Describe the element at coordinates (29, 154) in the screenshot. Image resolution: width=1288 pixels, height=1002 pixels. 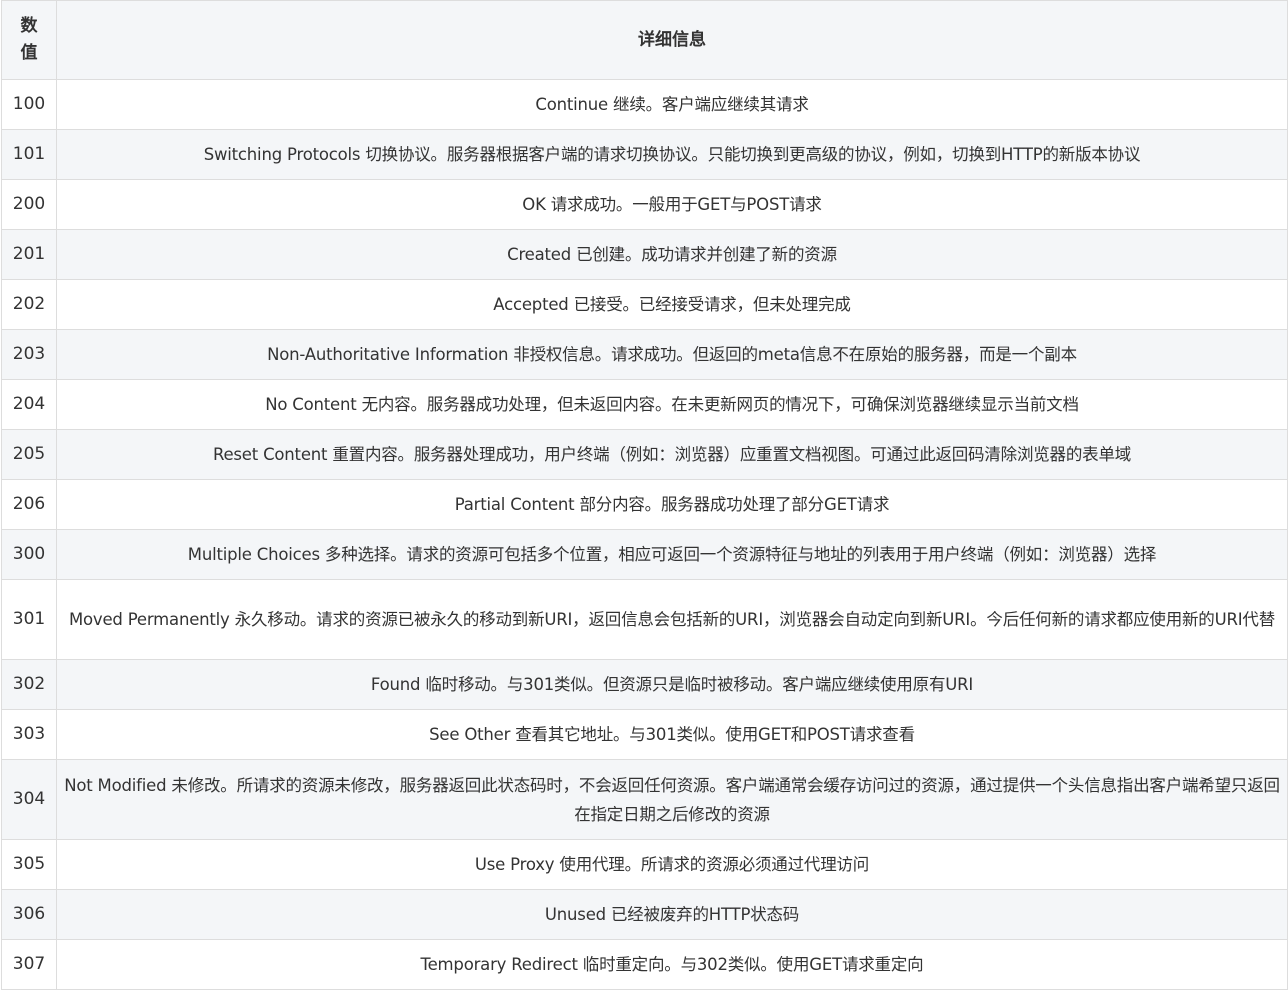
I see `status-code: 101` at that location.